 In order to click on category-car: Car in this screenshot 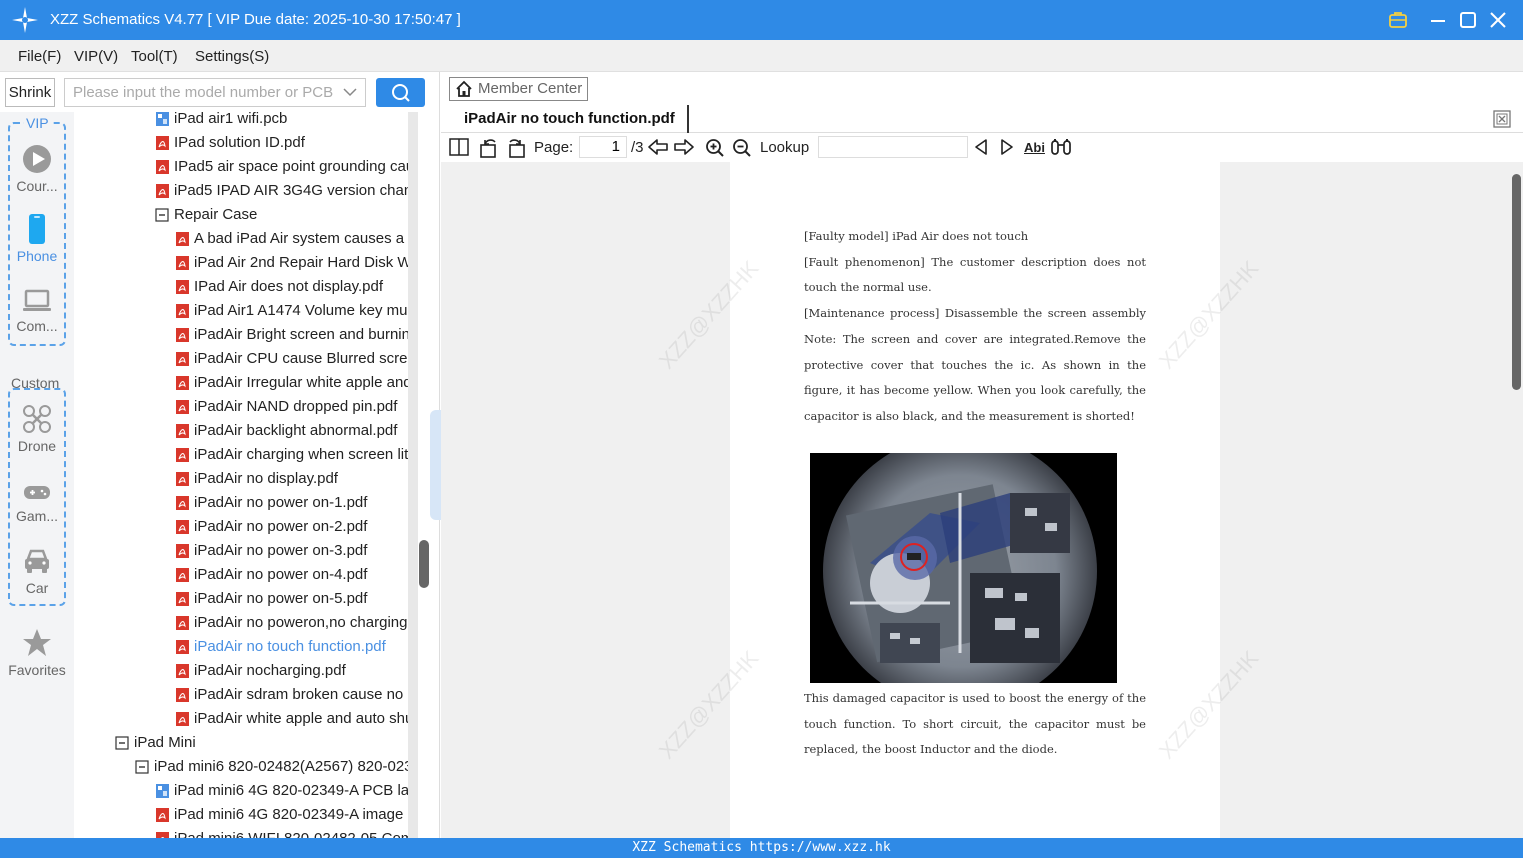, I will do `click(37, 571)`.